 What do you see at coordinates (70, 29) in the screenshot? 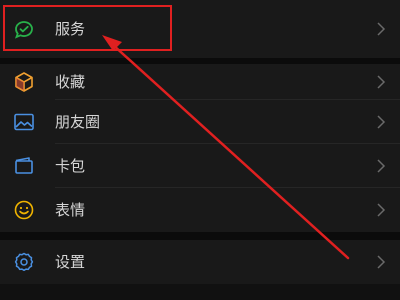
I see `menu-item-label: 服务` at bounding box center [70, 29].